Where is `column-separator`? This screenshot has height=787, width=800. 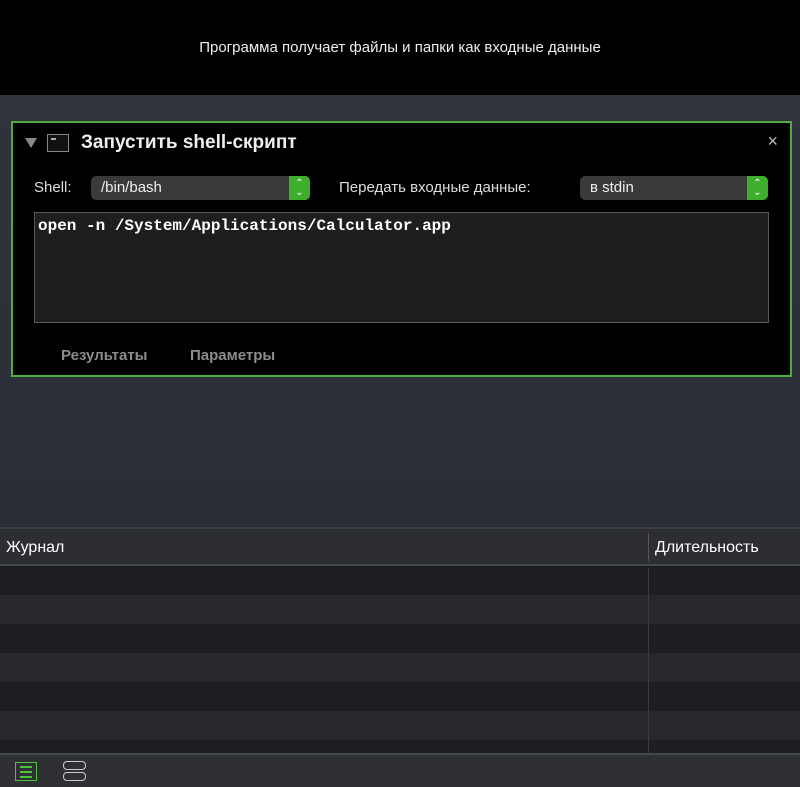 column-separator is located at coordinates (648, 661).